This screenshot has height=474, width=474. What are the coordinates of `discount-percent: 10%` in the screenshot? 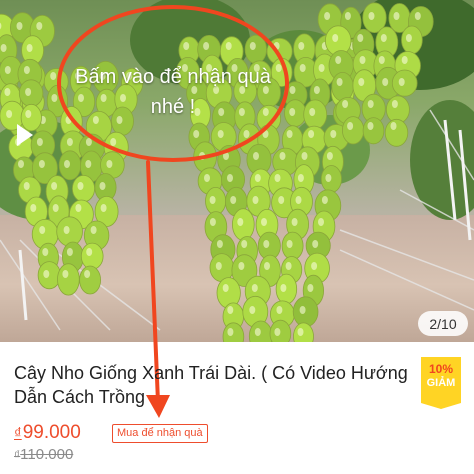 It's located at (441, 369).